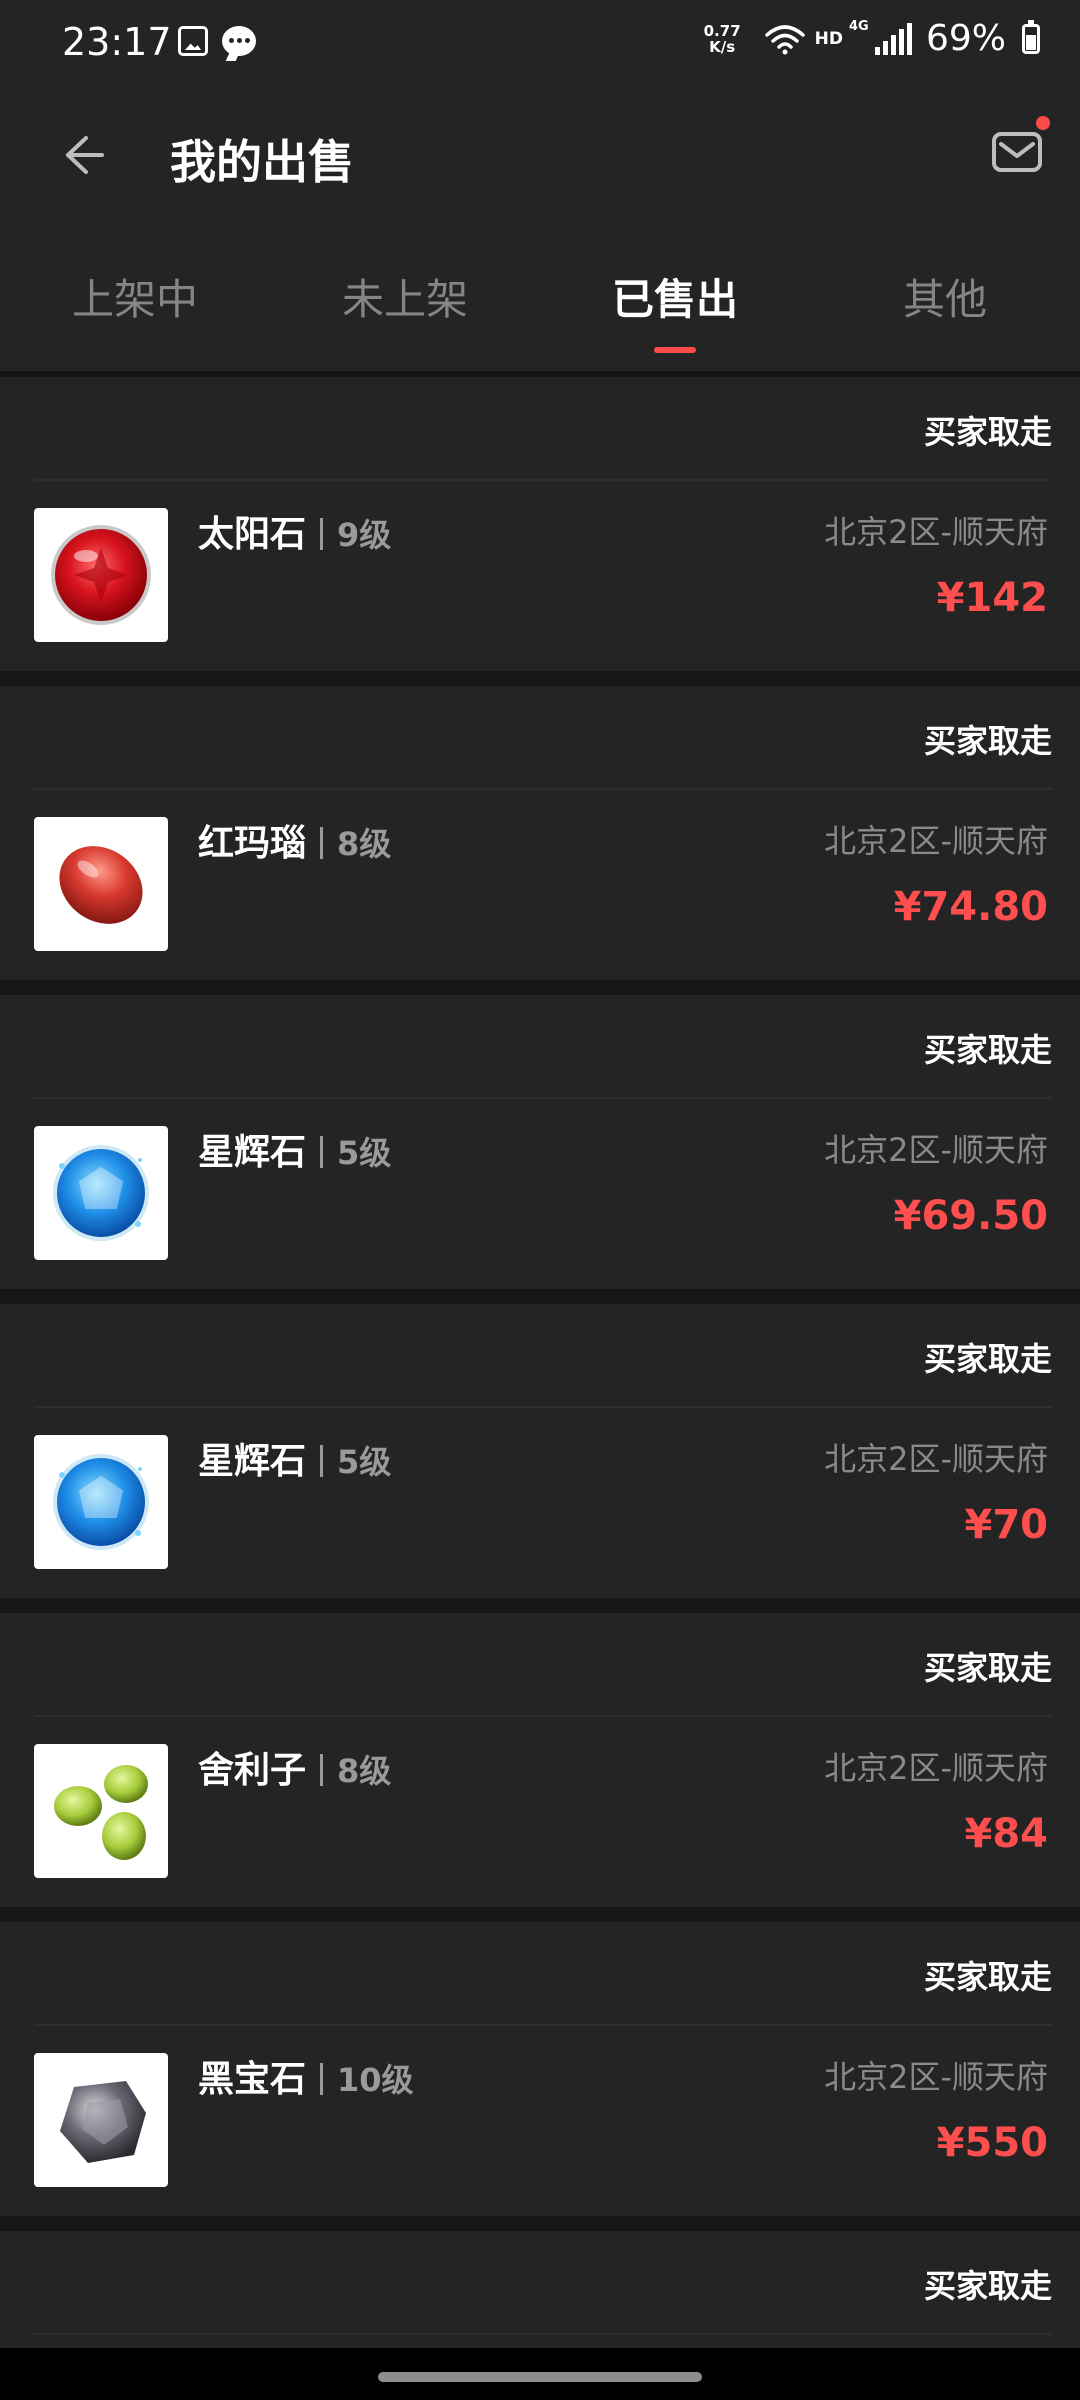 Image resolution: width=1080 pixels, height=2400 pixels. Describe the element at coordinates (1031, 36) in the screenshot. I see `battery-icon` at that location.